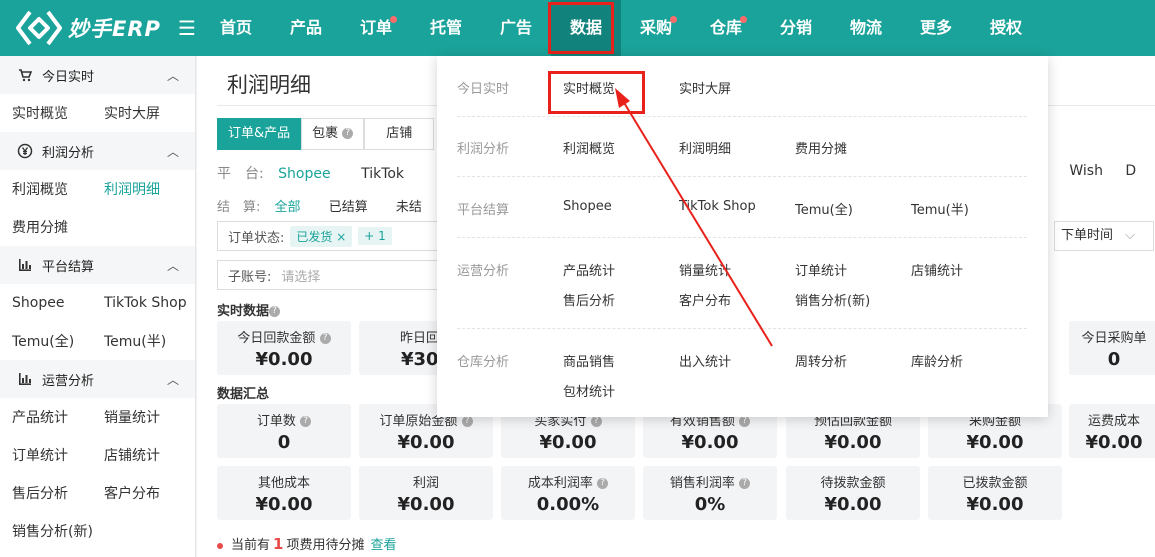  Describe the element at coordinates (187, 28) in the screenshot. I see `menu-toggle-icon: ☰` at that location.